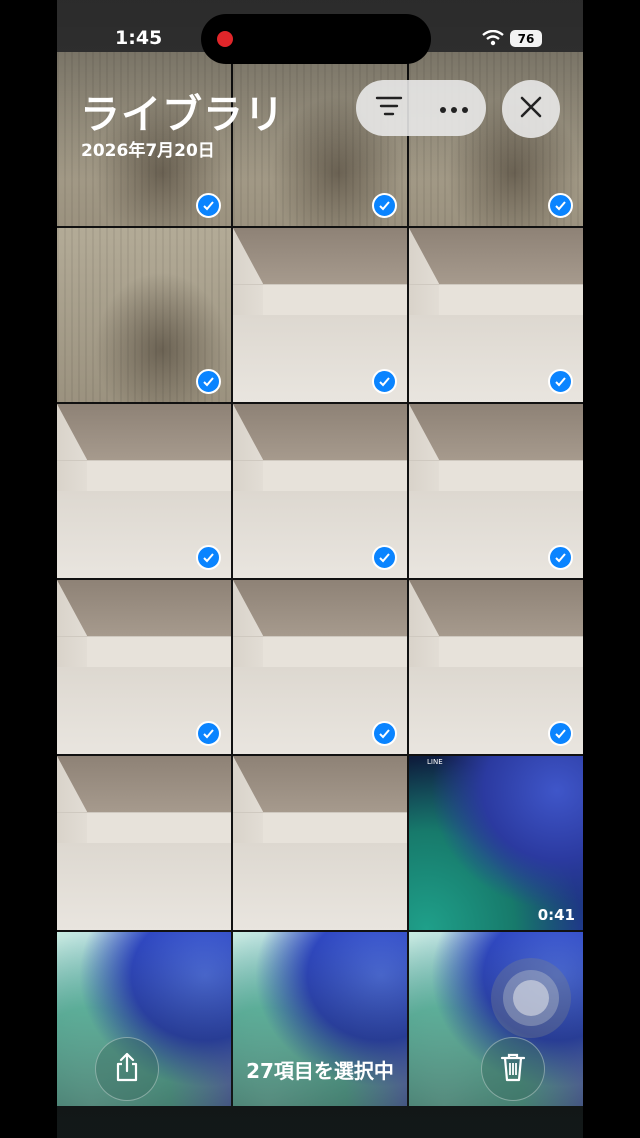 This screenshot has height=1138, width=640. Describe the element at coordinates (182, 115) in the screenshot. I see `page-title: ライブラリ` at that location.